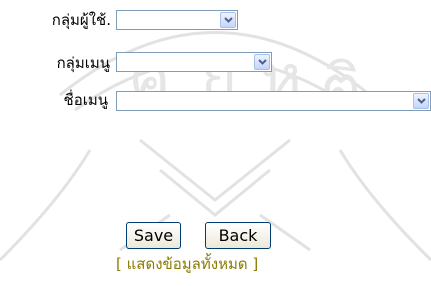 Image resolution: width=431 pixels, height=286 pixels. Describe the element at coordinates (85, 100) in the screenshot. I see `menu-name-label: ชื่อเมนู` at that location.